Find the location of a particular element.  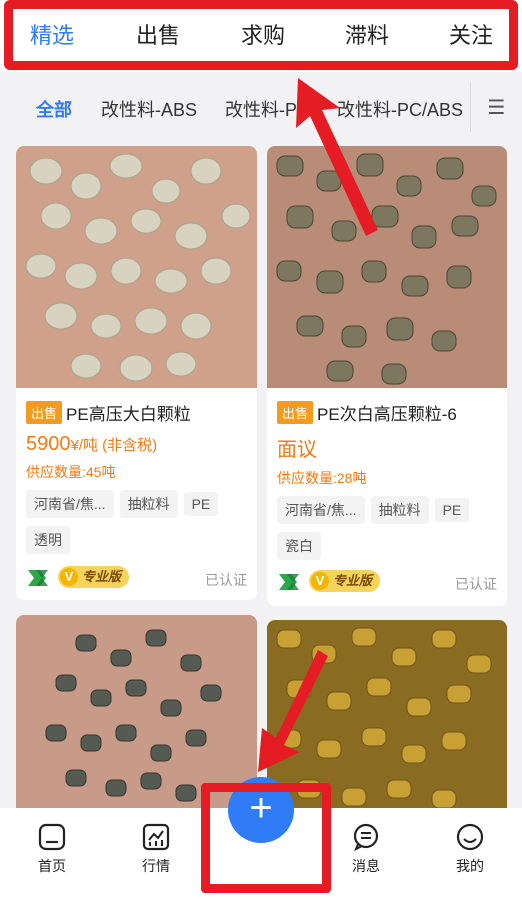

nav-messages: 消息 is located at coordinates (366, 849).